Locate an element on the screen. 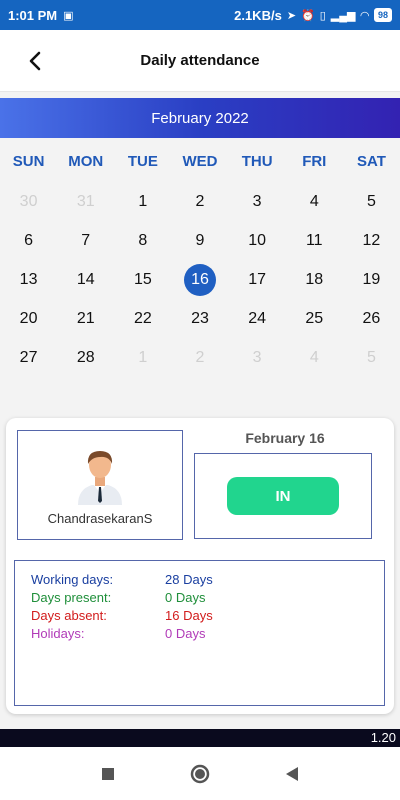 The width and height of the screenshot is (400, 800). calendar-day-number: 9 is located at coordinates (200, 240).